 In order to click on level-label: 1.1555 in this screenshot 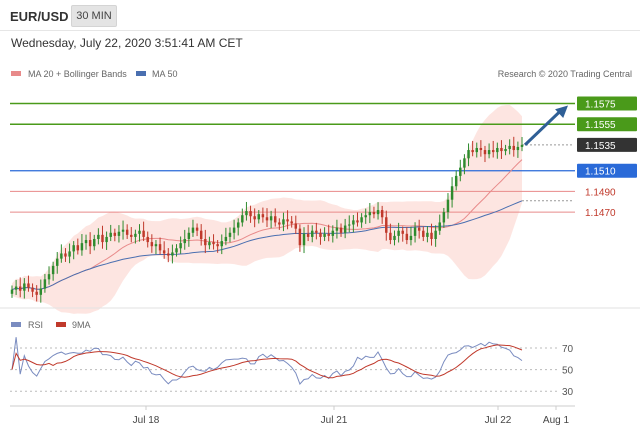, I will do `click(600, 125)`.